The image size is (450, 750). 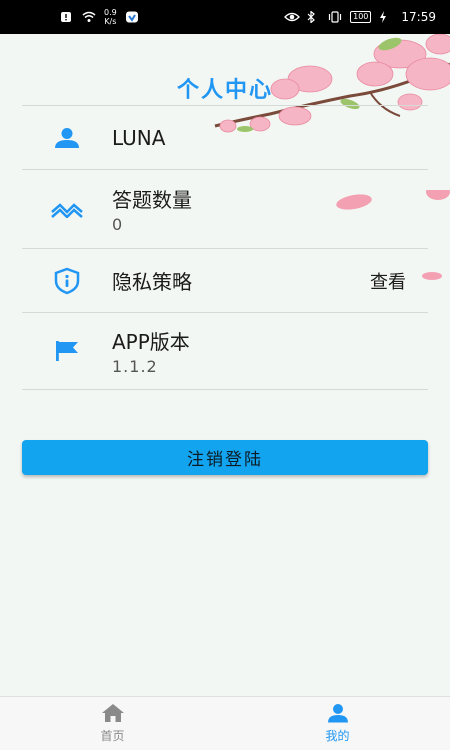 What do you see at coordinates (313, 17) in the screenshot?
I see `bluetooth-icon` at bounding box center [313, 17].